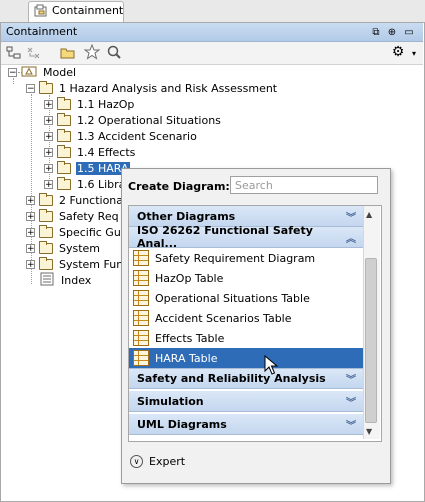  I want to click on model-package-icon, so click(29, 72).